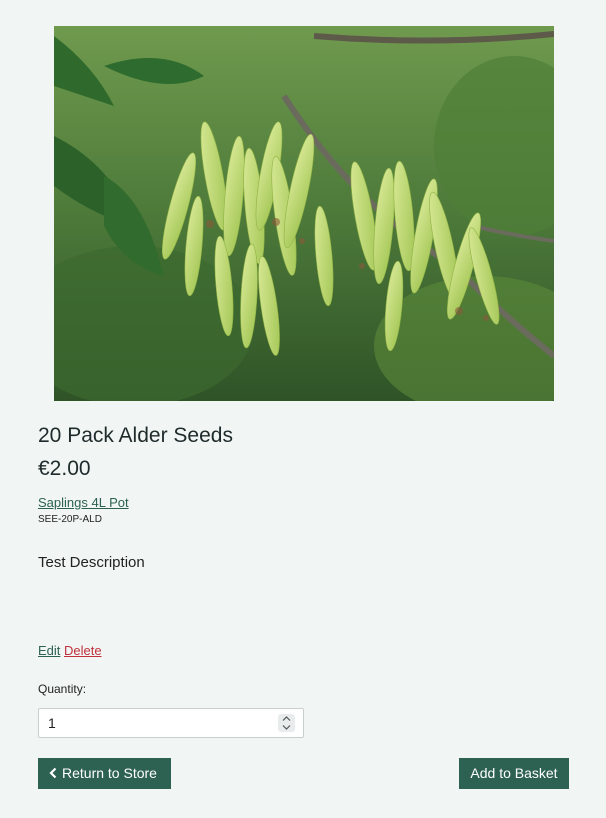 This screenshot has width=606, height=818. What do you see at coordinates (135, 435) in the screenshot?
I see `product-title: 20 Pack Alder Seeds` at bounding box center [135, 435].